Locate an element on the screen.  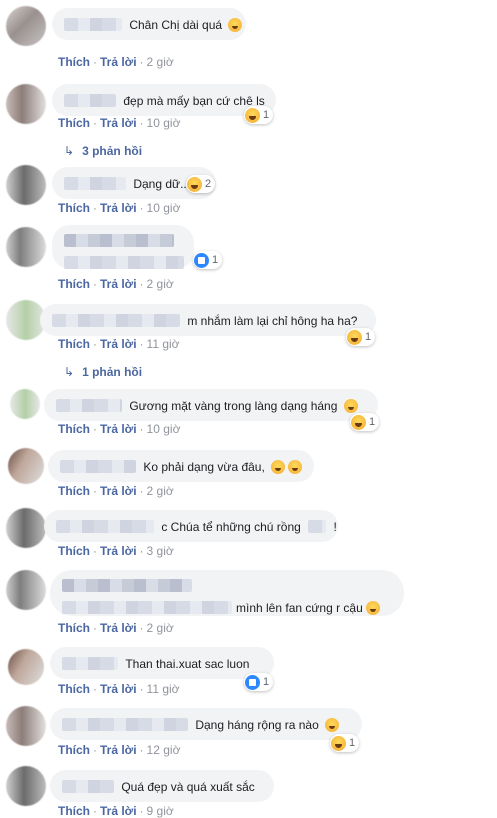
comment-text: Dạng dữ.. is located at coordinates (160, 183).